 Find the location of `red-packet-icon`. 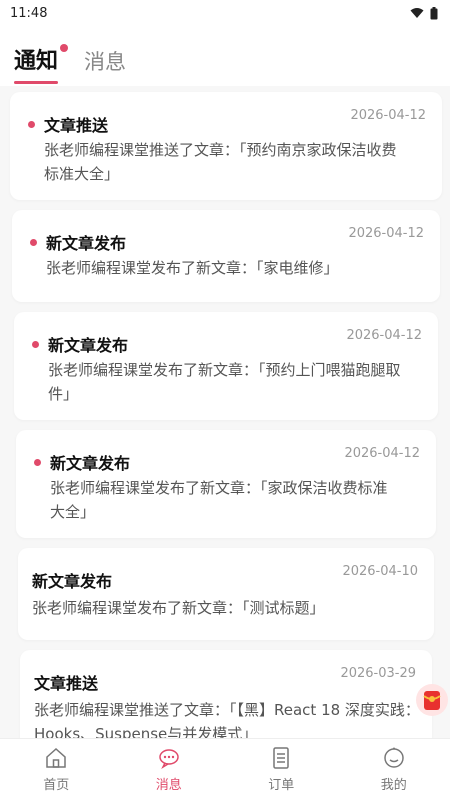

red-packet-icon is located at coordinates (432, 700).